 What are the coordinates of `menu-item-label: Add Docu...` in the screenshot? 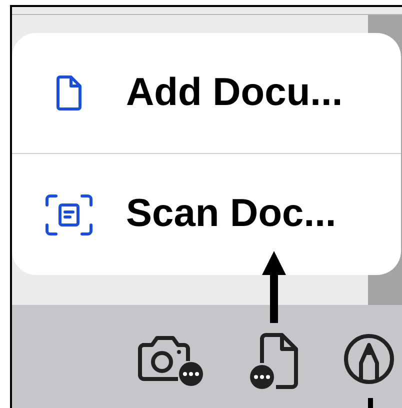 It's located at (234, 93).